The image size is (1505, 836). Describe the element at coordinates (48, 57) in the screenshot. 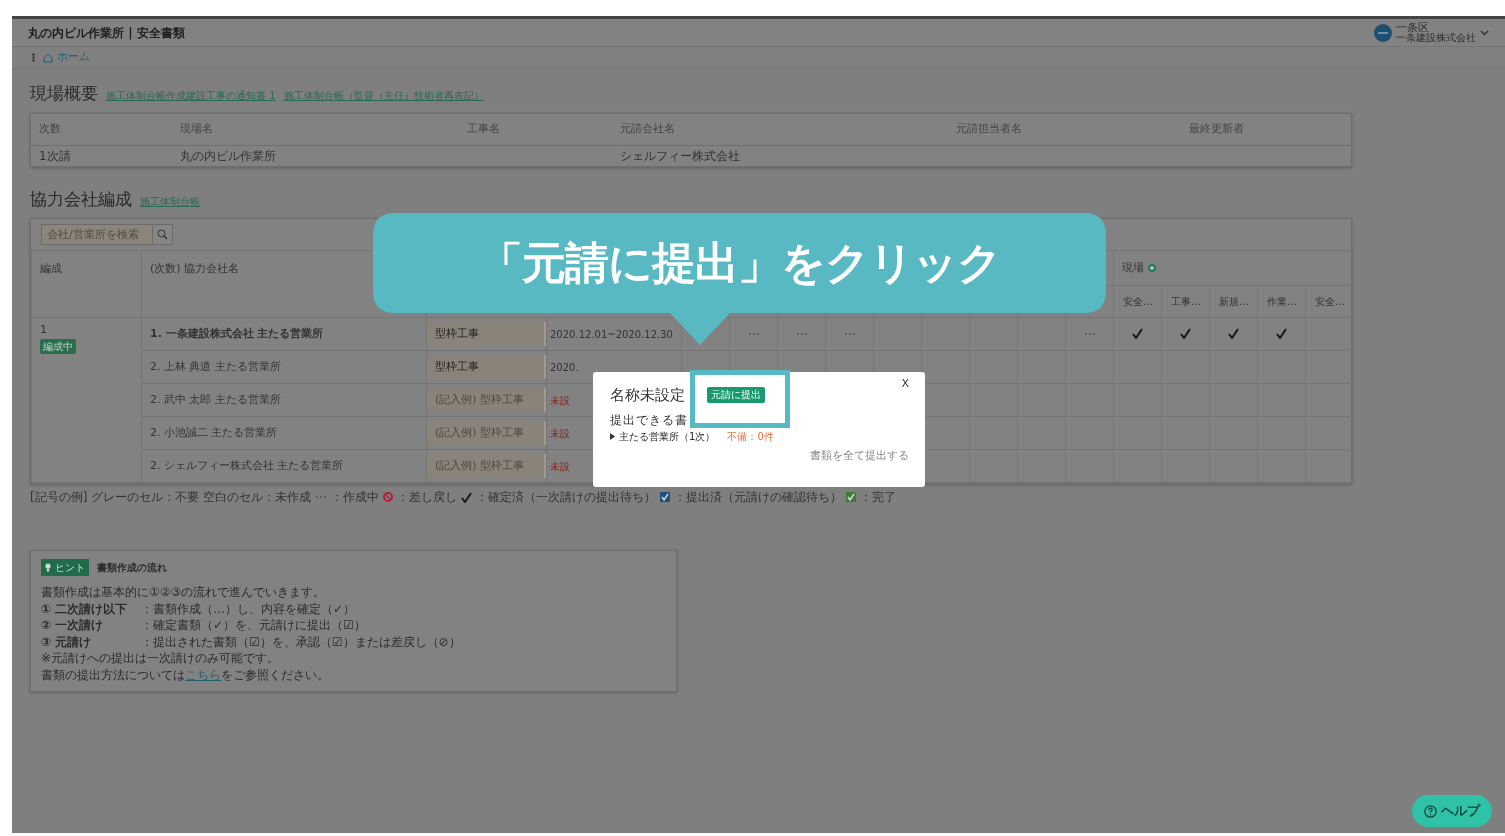

I see `home-icon` at that location.